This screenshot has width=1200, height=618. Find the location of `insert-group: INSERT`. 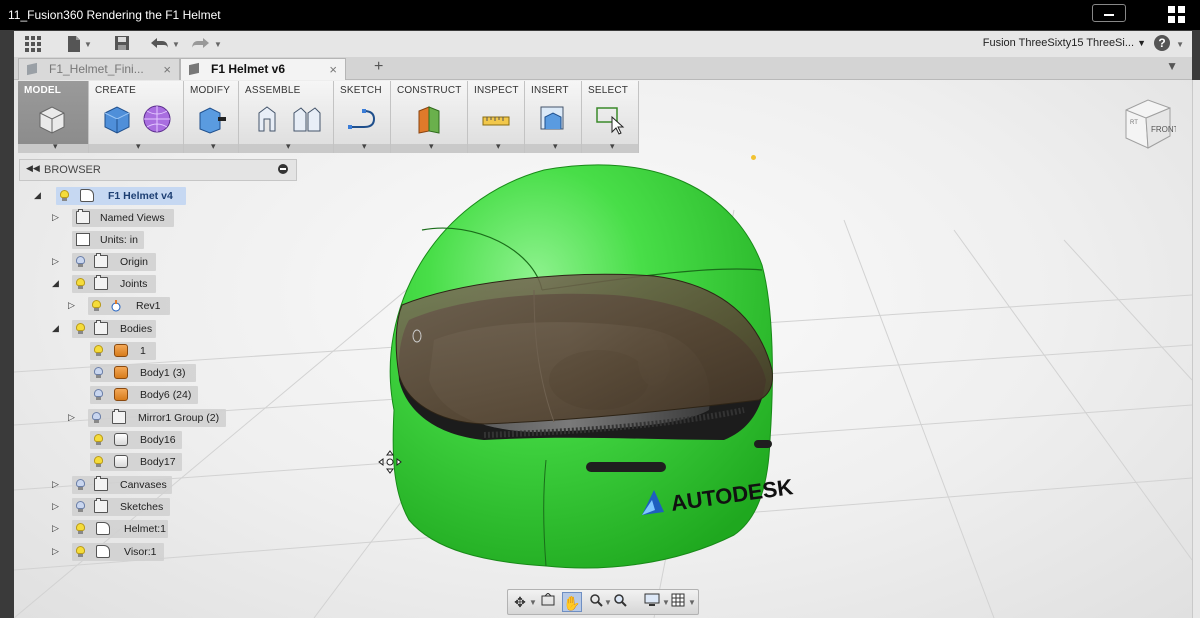

insert-group: INSERT is located at coordinates (553, 117).